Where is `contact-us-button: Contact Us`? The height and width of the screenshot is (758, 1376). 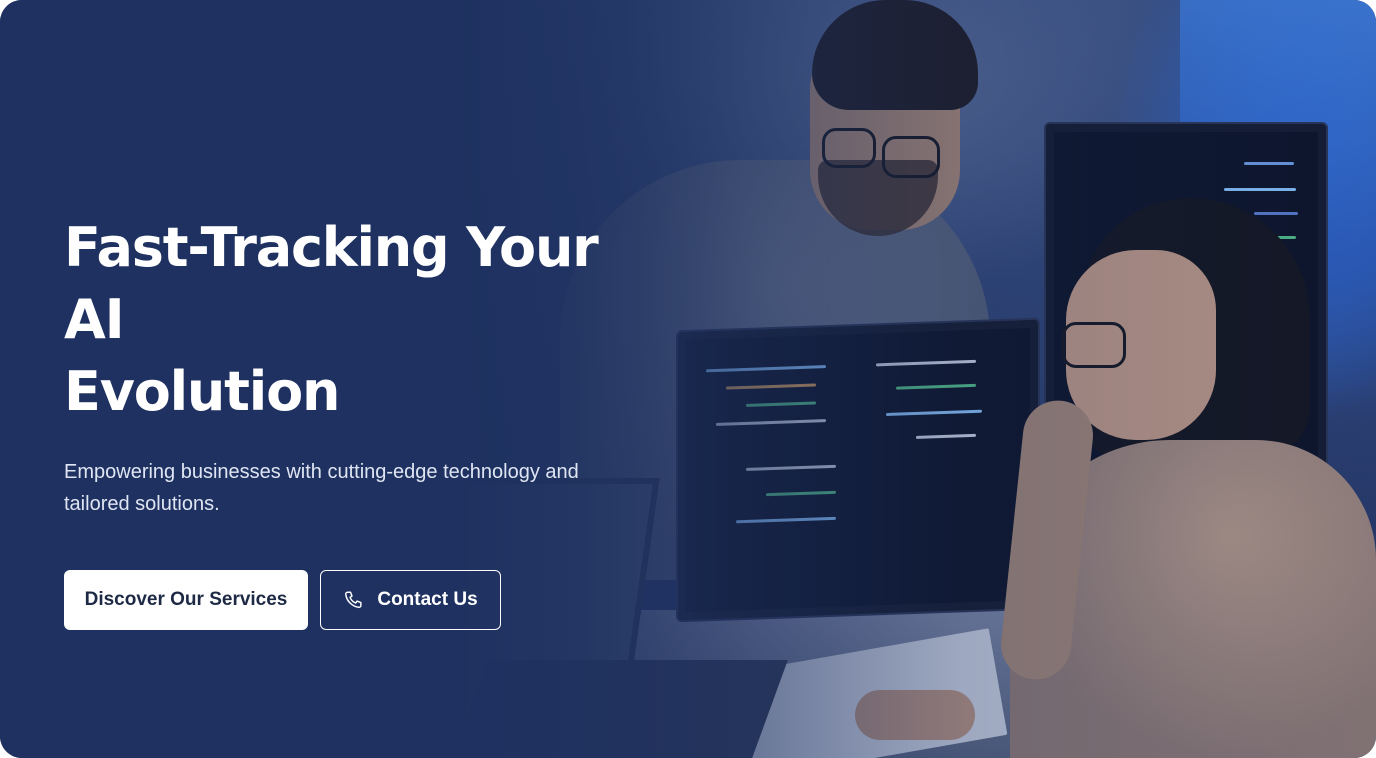
contact-us-button: Contact Us is located at coordinates (410, 600).